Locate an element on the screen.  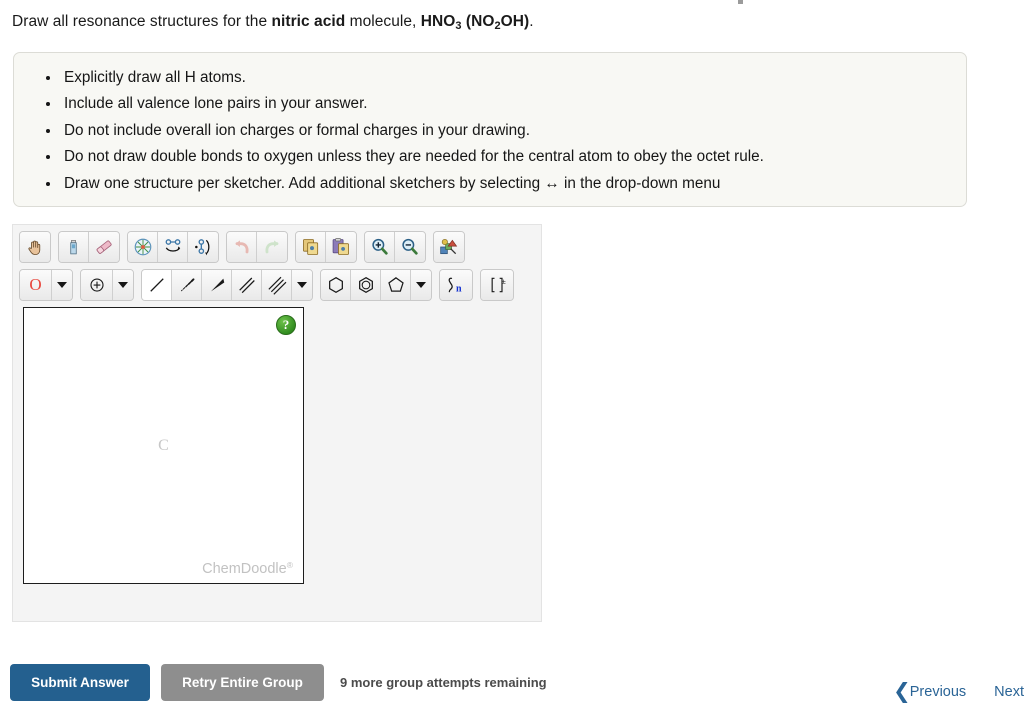
element-selector-label: O is located at coordinates (35, 284).